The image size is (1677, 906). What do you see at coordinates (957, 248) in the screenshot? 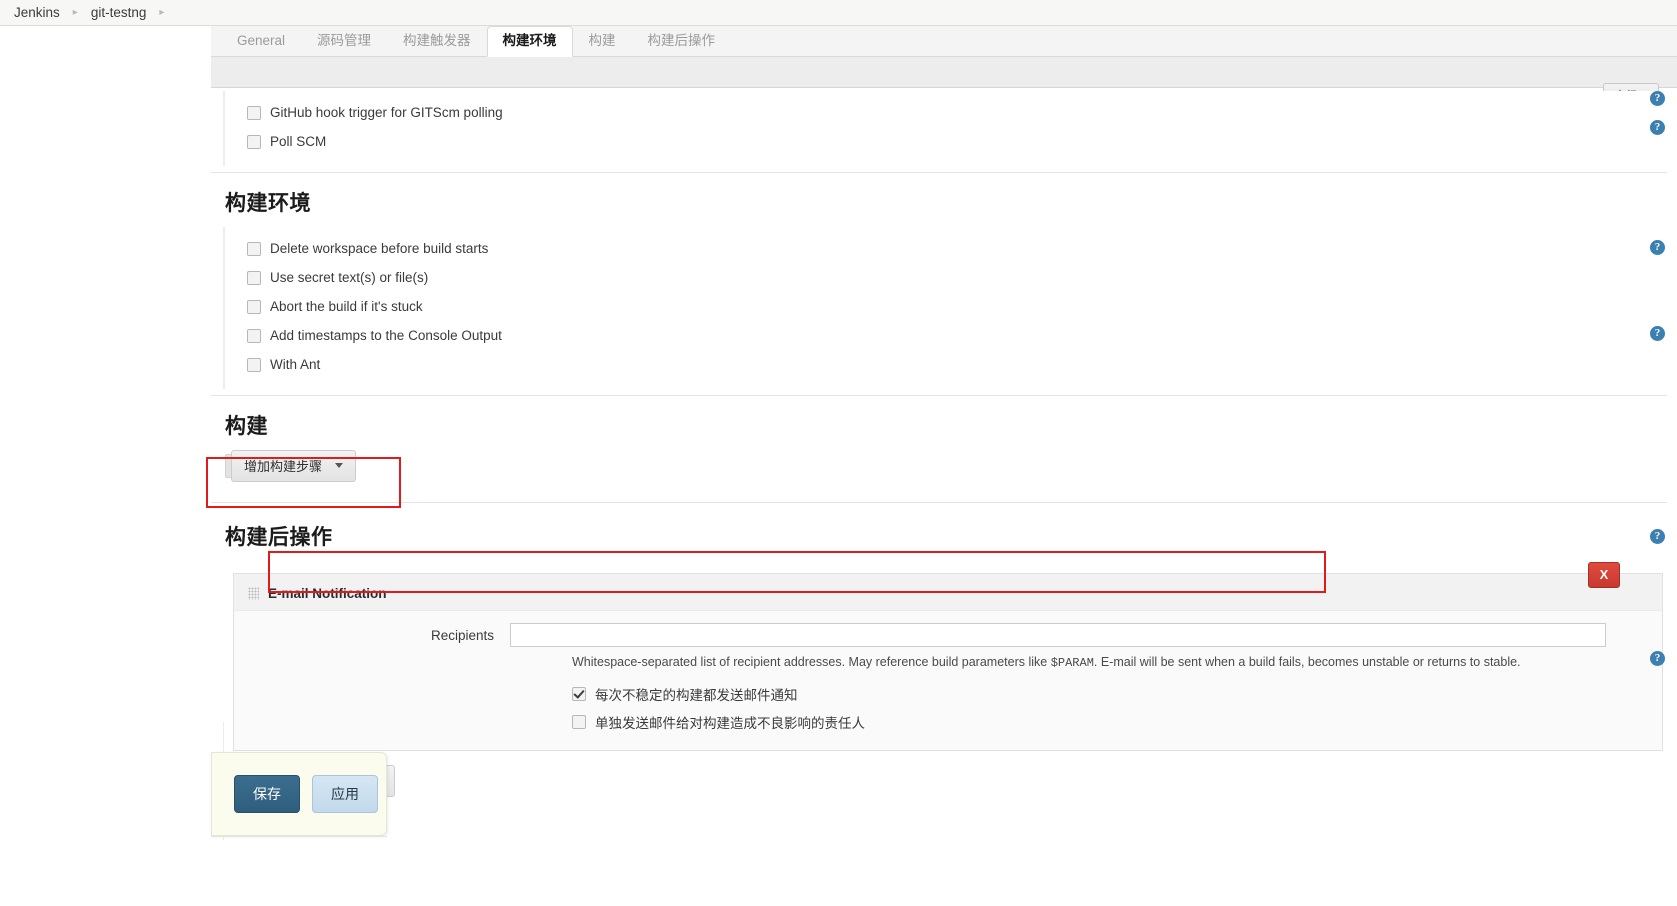
I see `checkbox-row-delete-workspace: Delete workspace before build starts` at bounding box center [957, 248].